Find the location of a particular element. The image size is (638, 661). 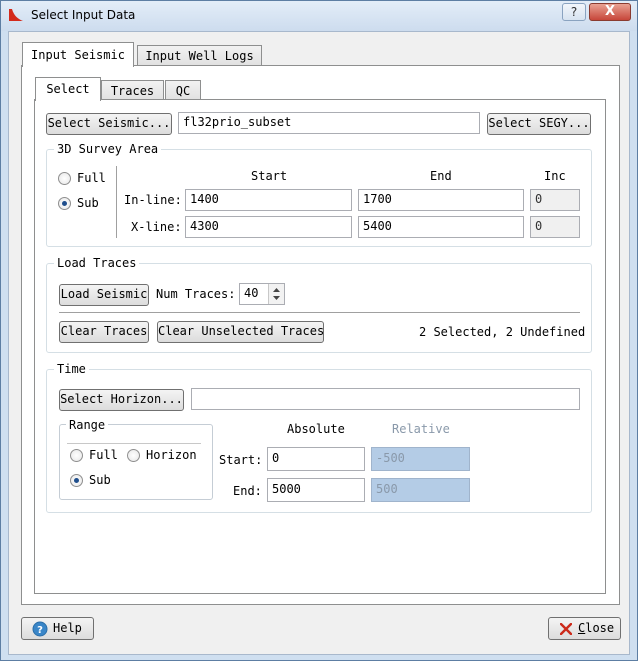

load-traces-separator is located at coordinates (319, 312).